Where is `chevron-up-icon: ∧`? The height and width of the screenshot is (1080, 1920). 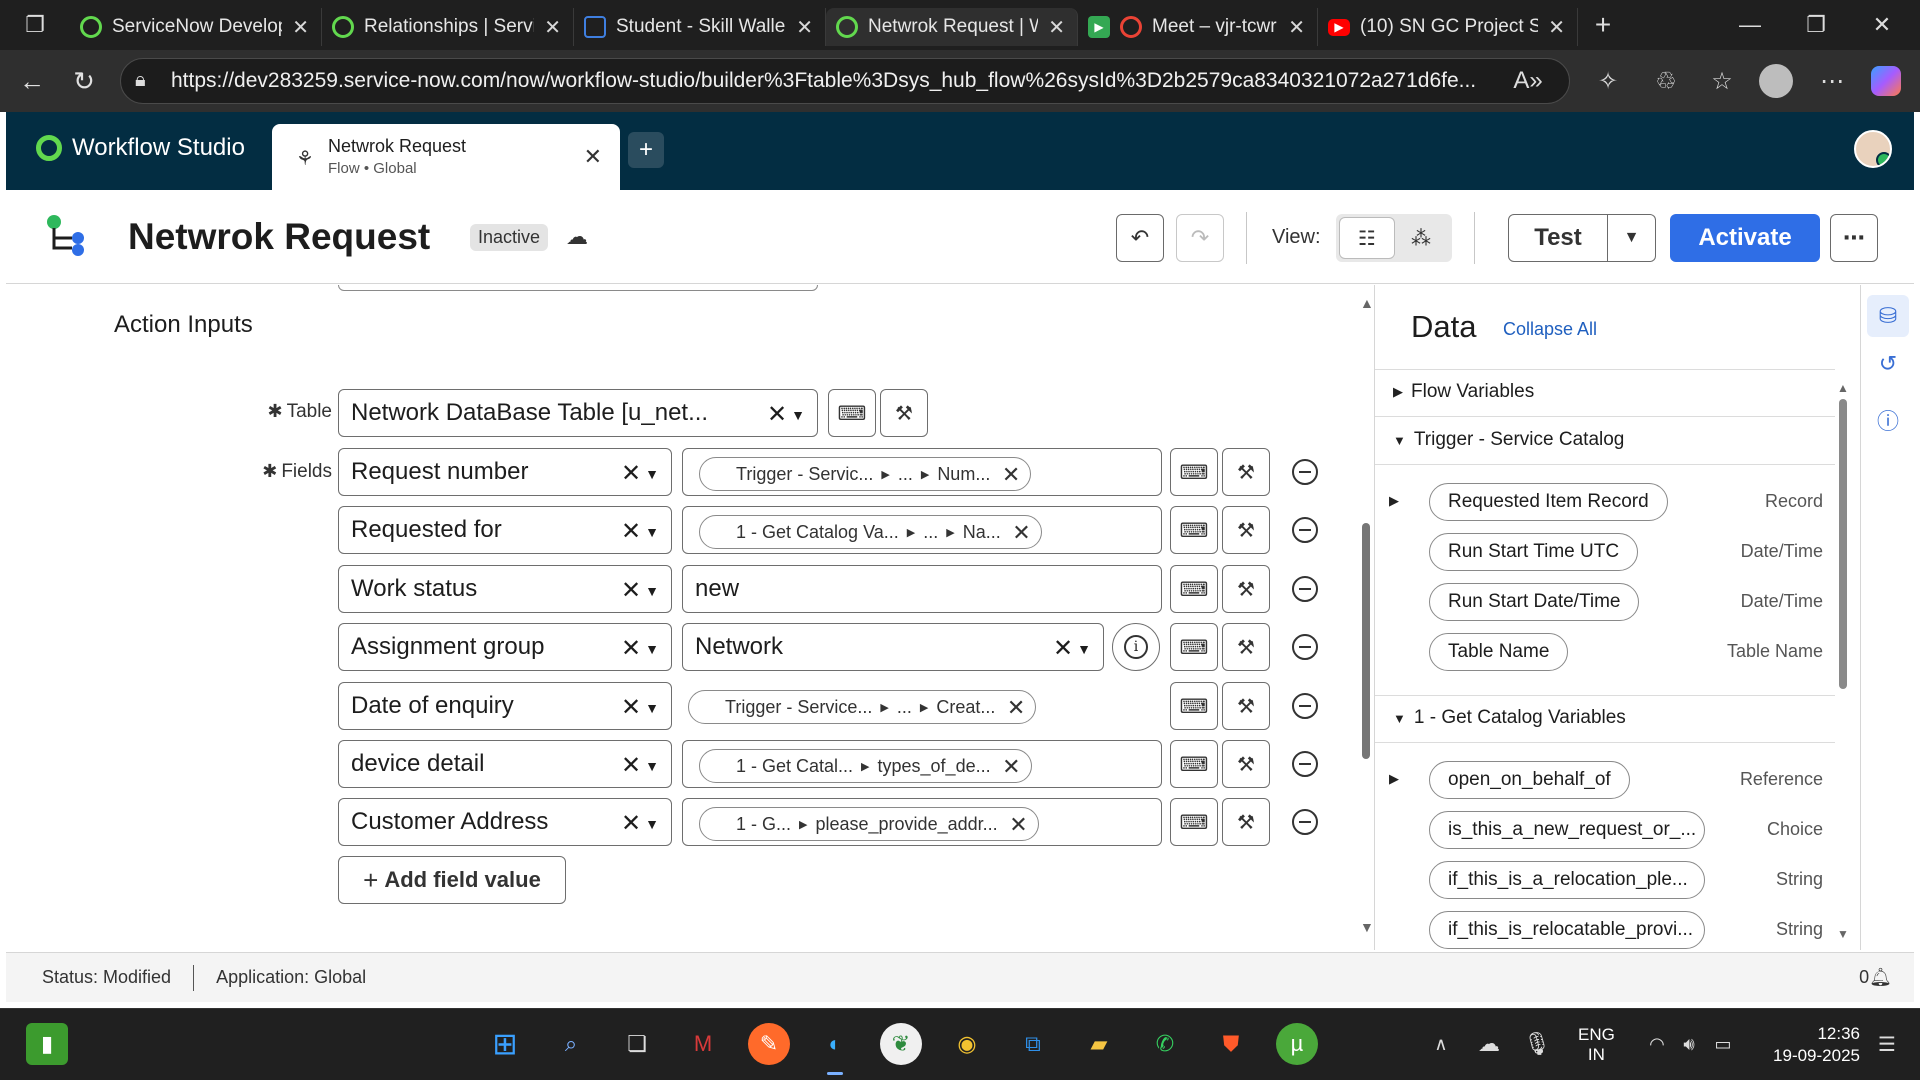 chevron-up-icon: ∧ is located at coordinates (1441, 1044).